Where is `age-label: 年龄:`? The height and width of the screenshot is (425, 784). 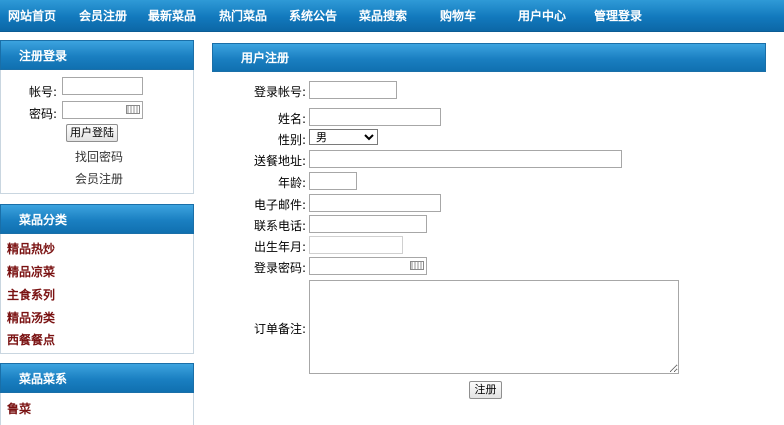 age-label: 年龄: is located at coordinates (291, 183).